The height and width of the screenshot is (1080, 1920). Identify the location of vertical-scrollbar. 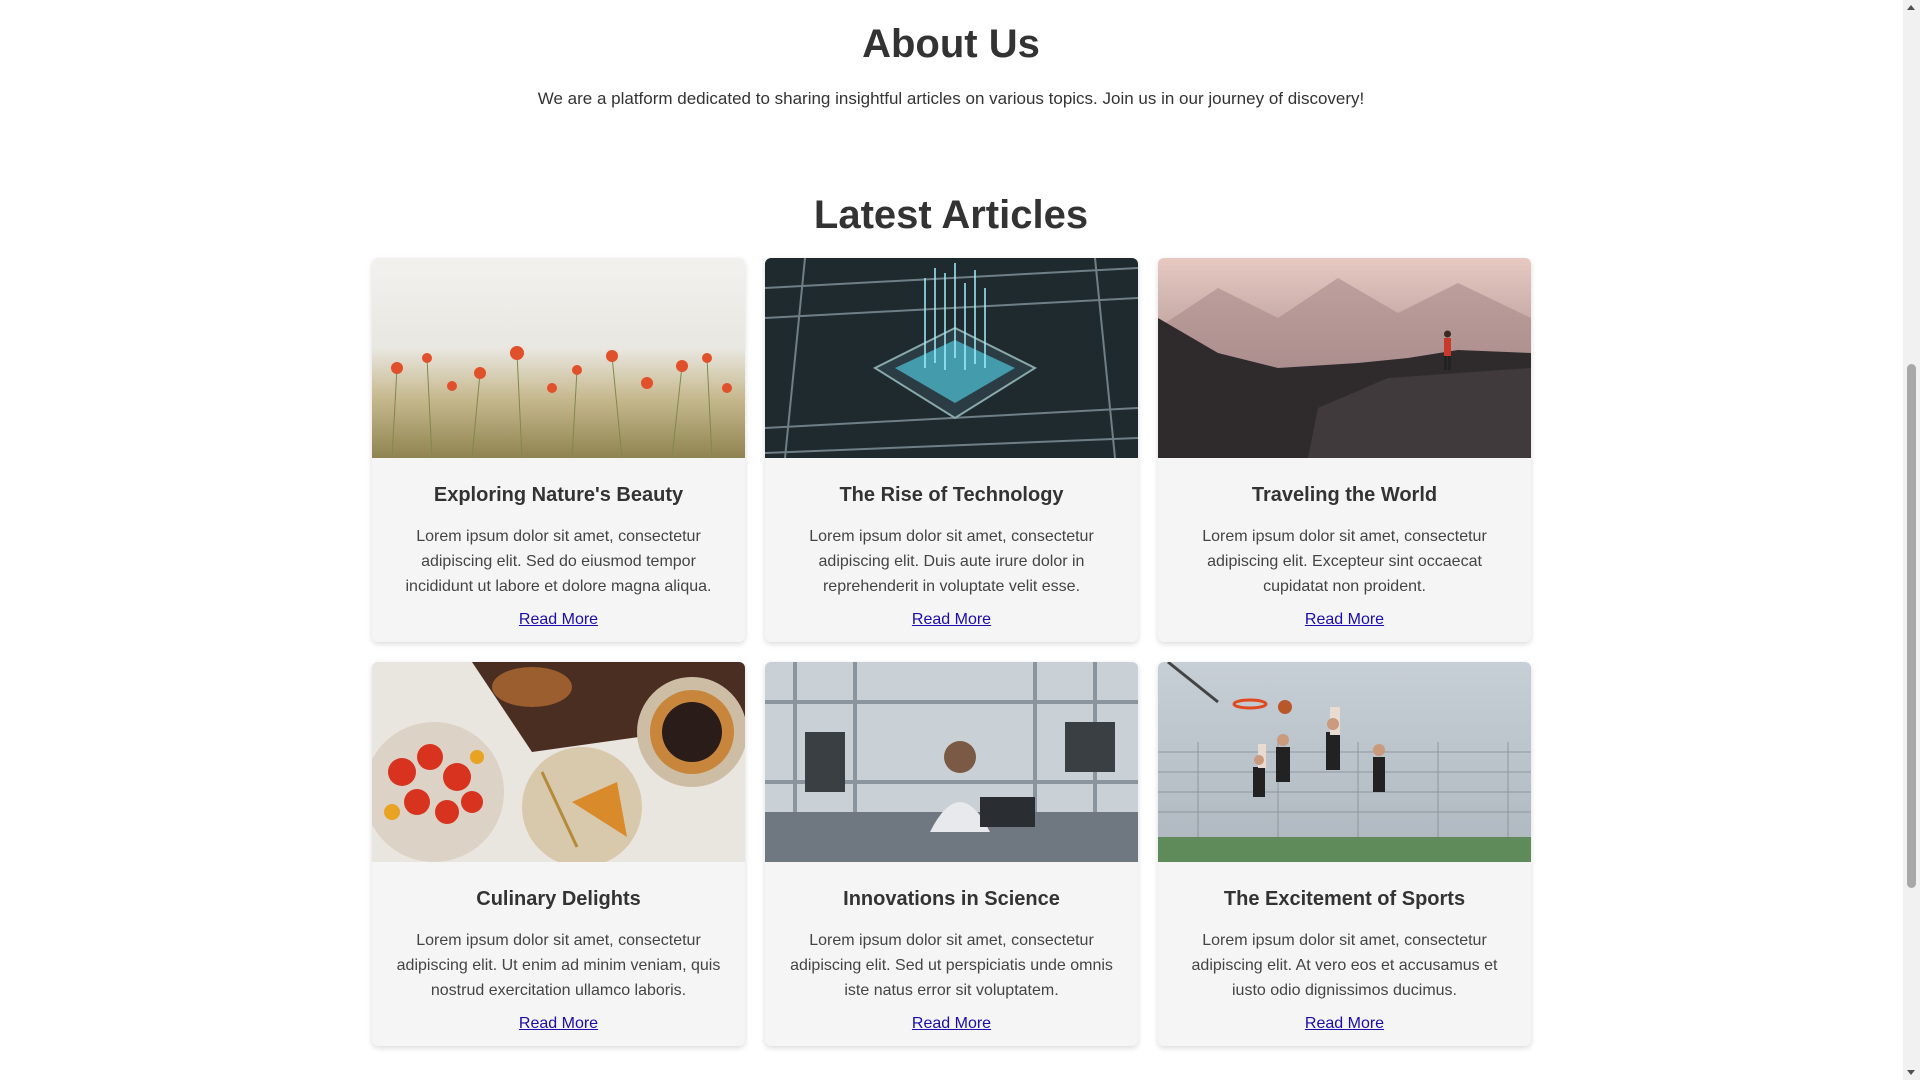
(1911, 540).